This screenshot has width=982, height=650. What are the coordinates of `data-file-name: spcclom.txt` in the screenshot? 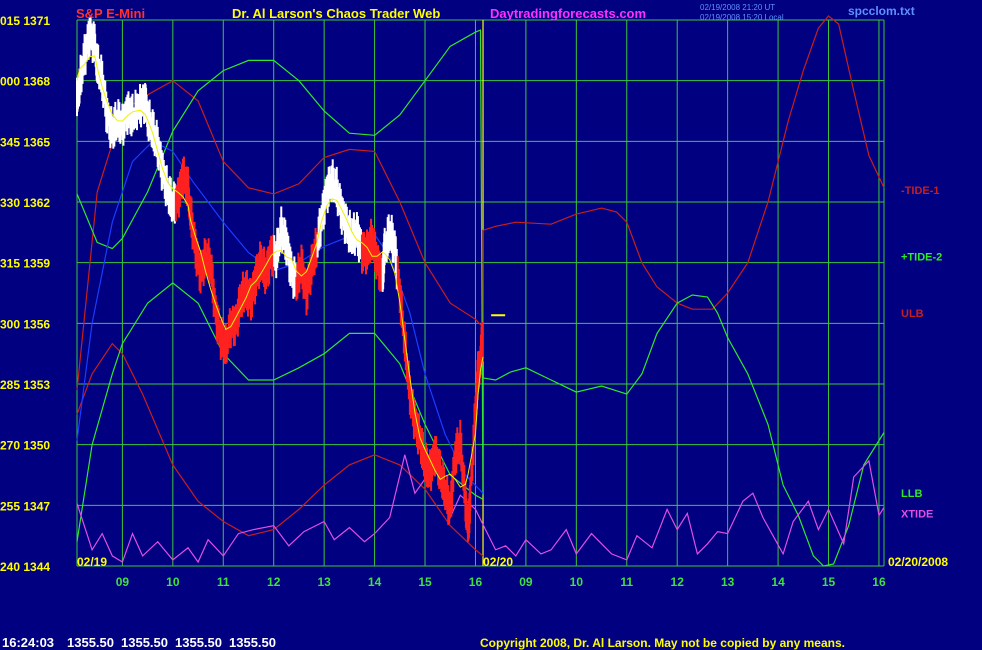 It's located at (881, 11).